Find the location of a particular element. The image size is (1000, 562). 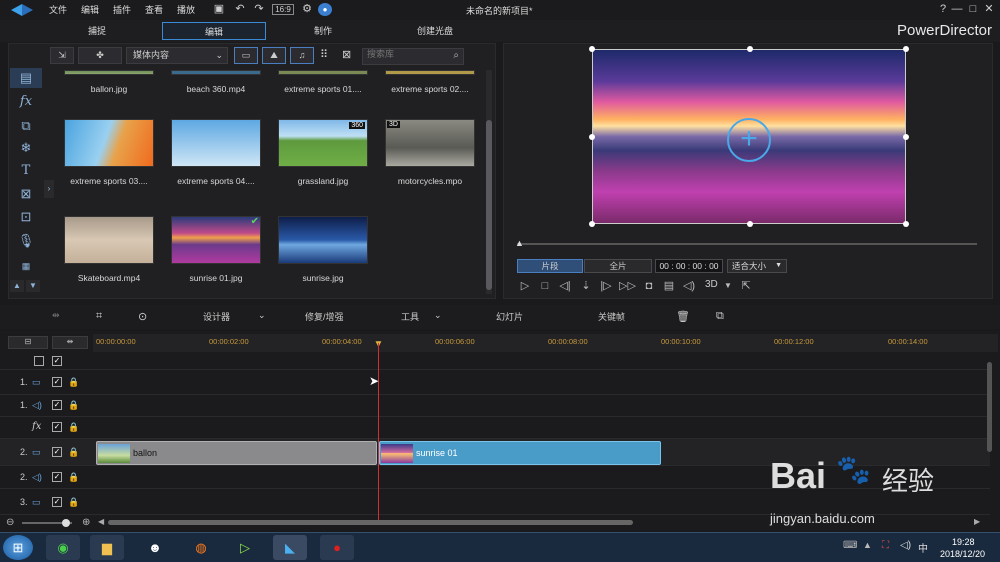

media-item: 3D motorcycles.mpo is located at coordinates (430, 152).